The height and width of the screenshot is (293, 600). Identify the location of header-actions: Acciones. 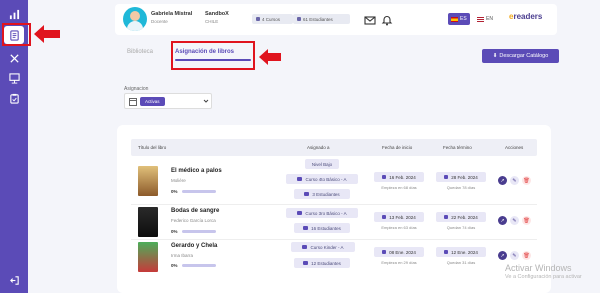
(514, 147).